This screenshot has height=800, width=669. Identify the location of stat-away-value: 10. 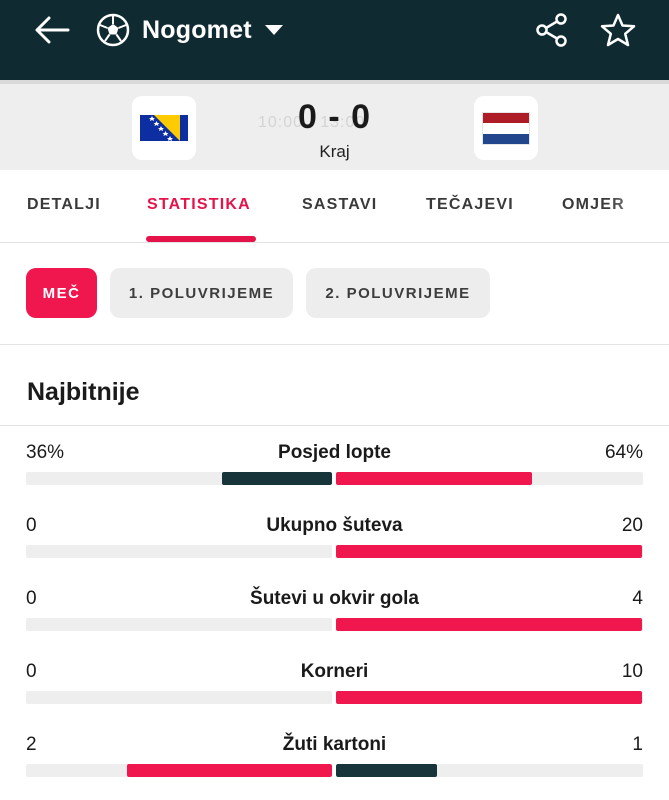
(632, 671).